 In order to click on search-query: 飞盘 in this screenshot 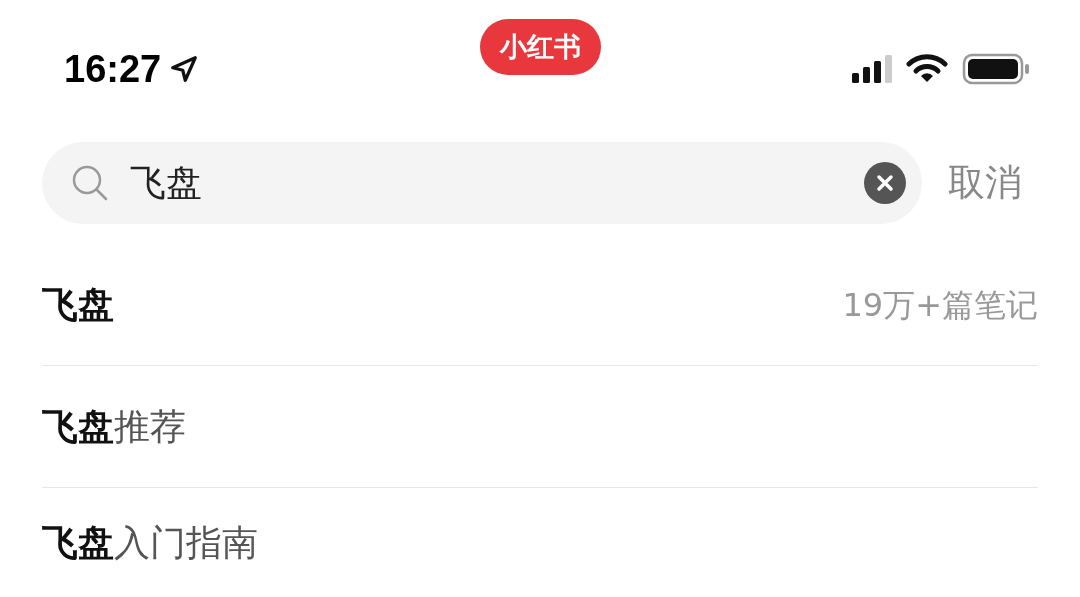, I will do `click(166, 183)`.